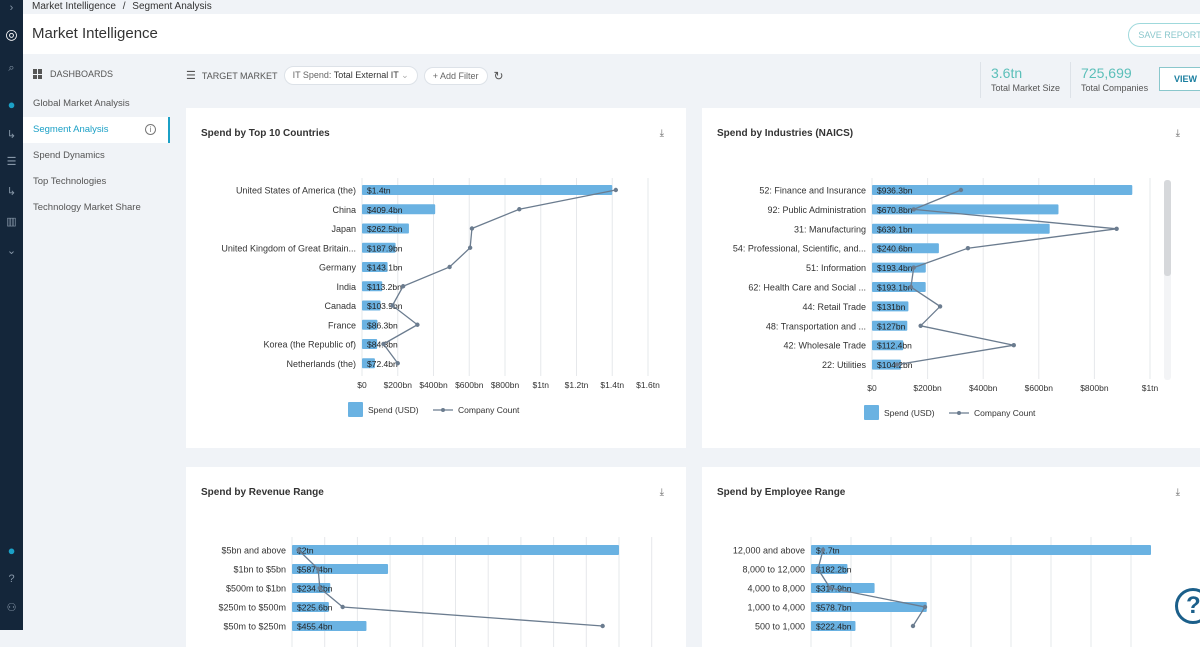 The height and width of the screenshot is (647, 1200). Describe the element at coordinates (172, 6) in the screenshot. I see `breadcrumb-current: Segment Analysis` at that location.